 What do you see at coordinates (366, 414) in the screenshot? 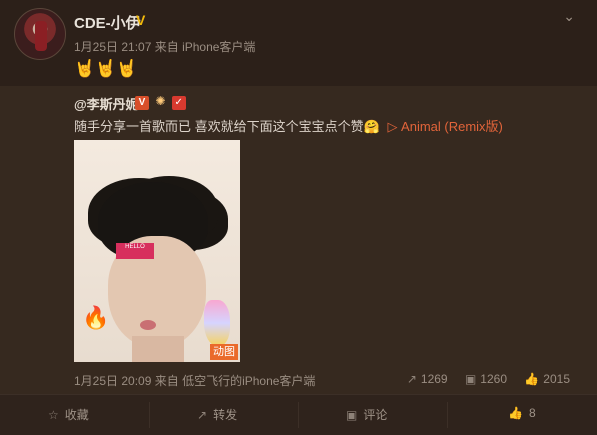
I see `comment-button: ▣ 评论` at bounding box center [366, 414].